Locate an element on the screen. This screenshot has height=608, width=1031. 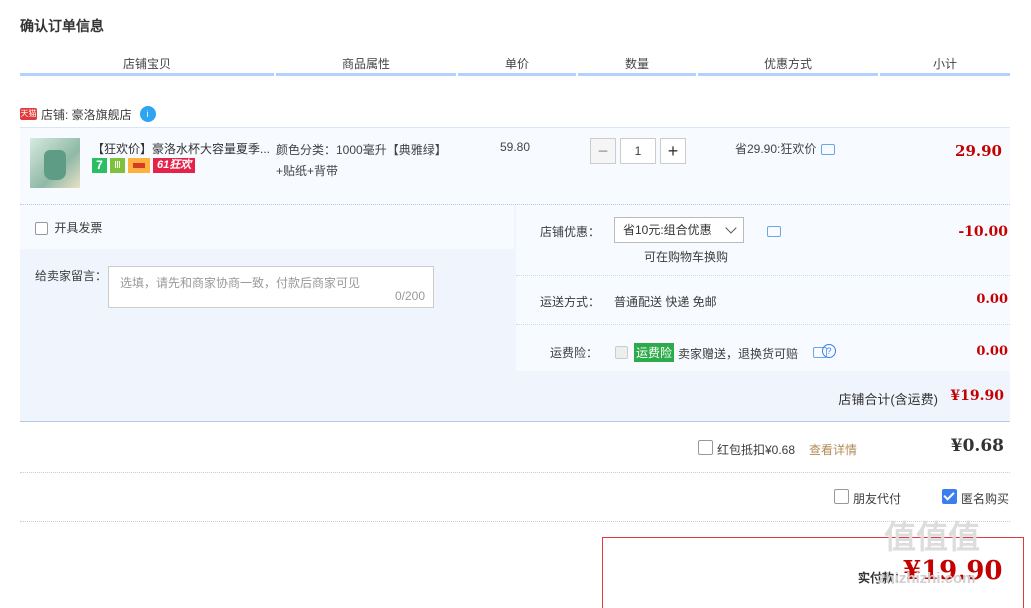
message-textarea: 选填，请先和商家协商一致，付款后商家可见 0/200 is located at coordinates (271, 287).